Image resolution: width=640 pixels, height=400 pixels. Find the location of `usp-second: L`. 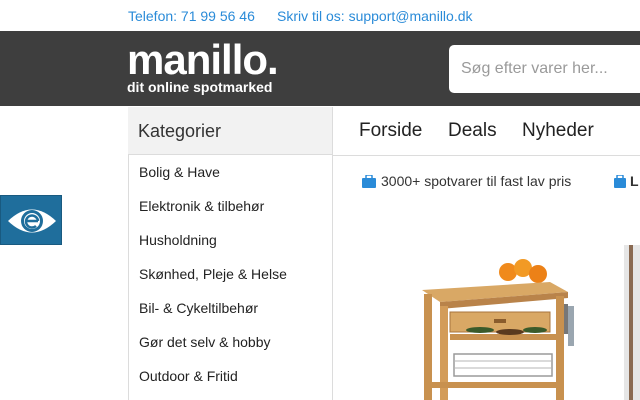

usp-second: L is located at coordinates (626, 181).